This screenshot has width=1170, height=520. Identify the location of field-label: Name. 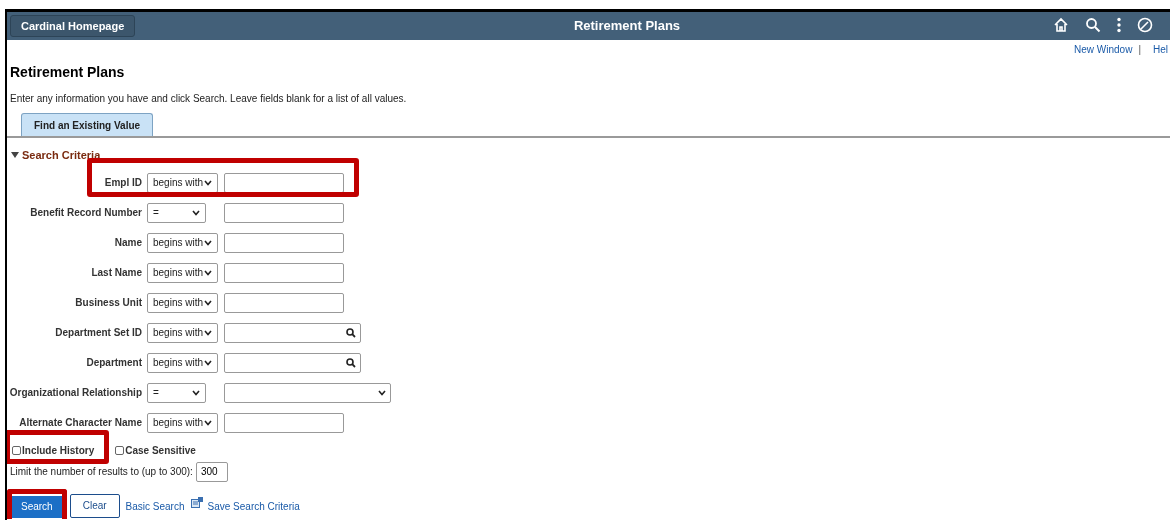
(127, 243).